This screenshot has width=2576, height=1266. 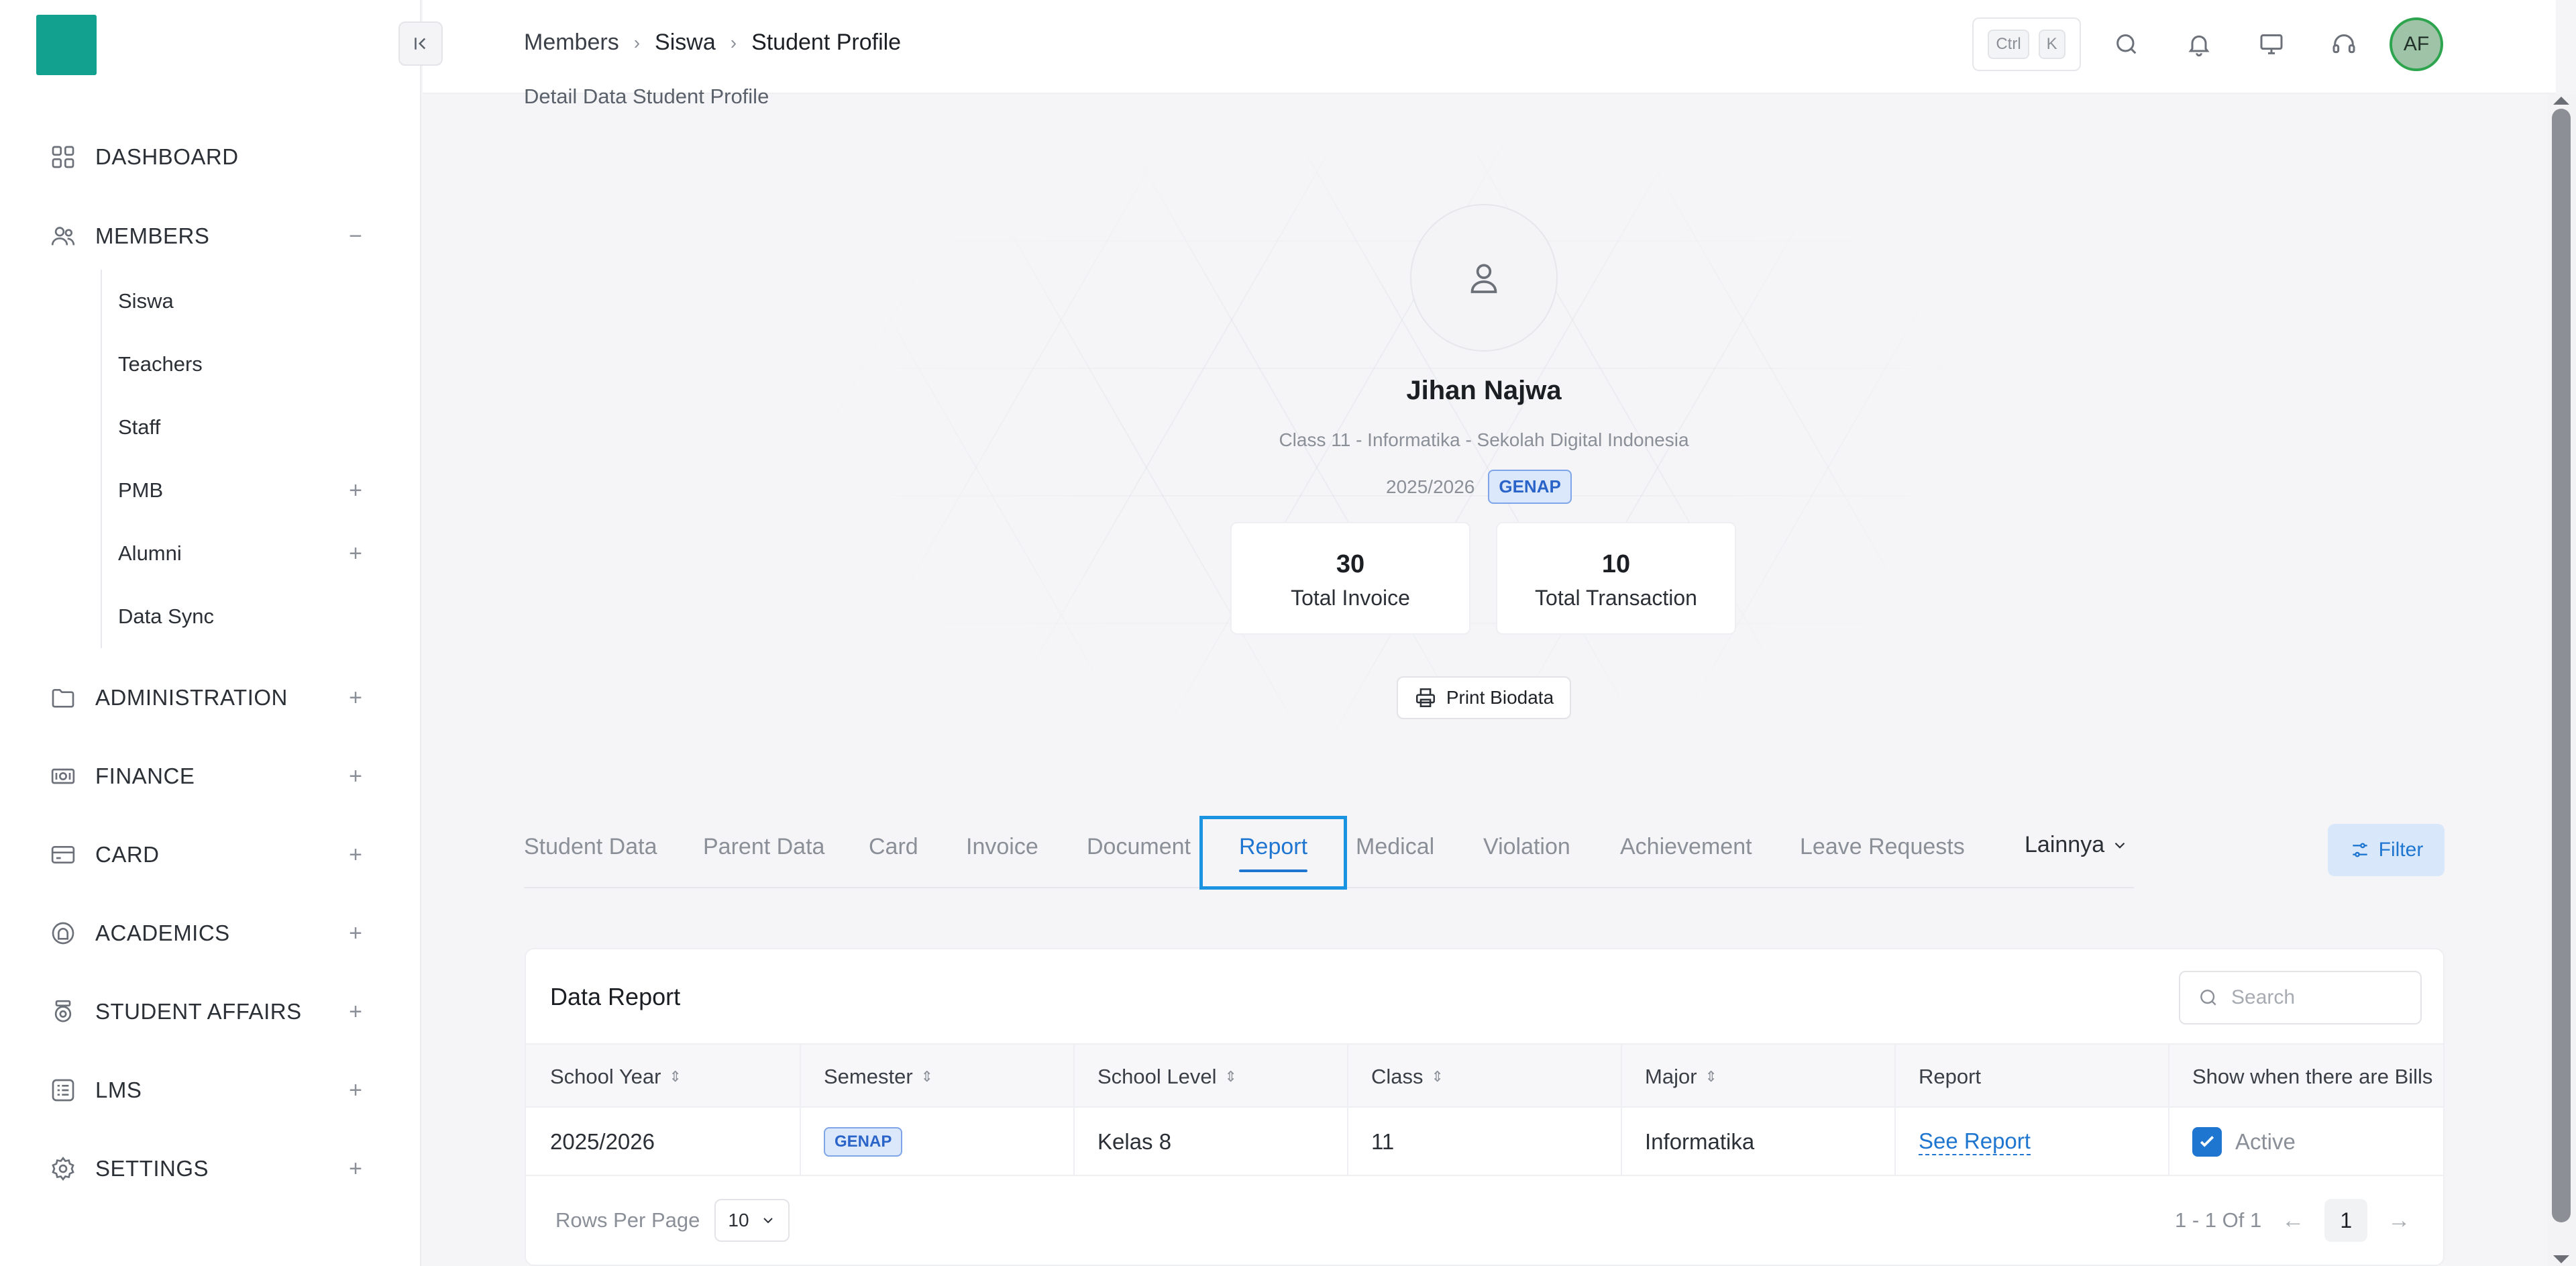 I want to click on tab-more-dropdown: Lainnya, so click(x=2077, y=845).